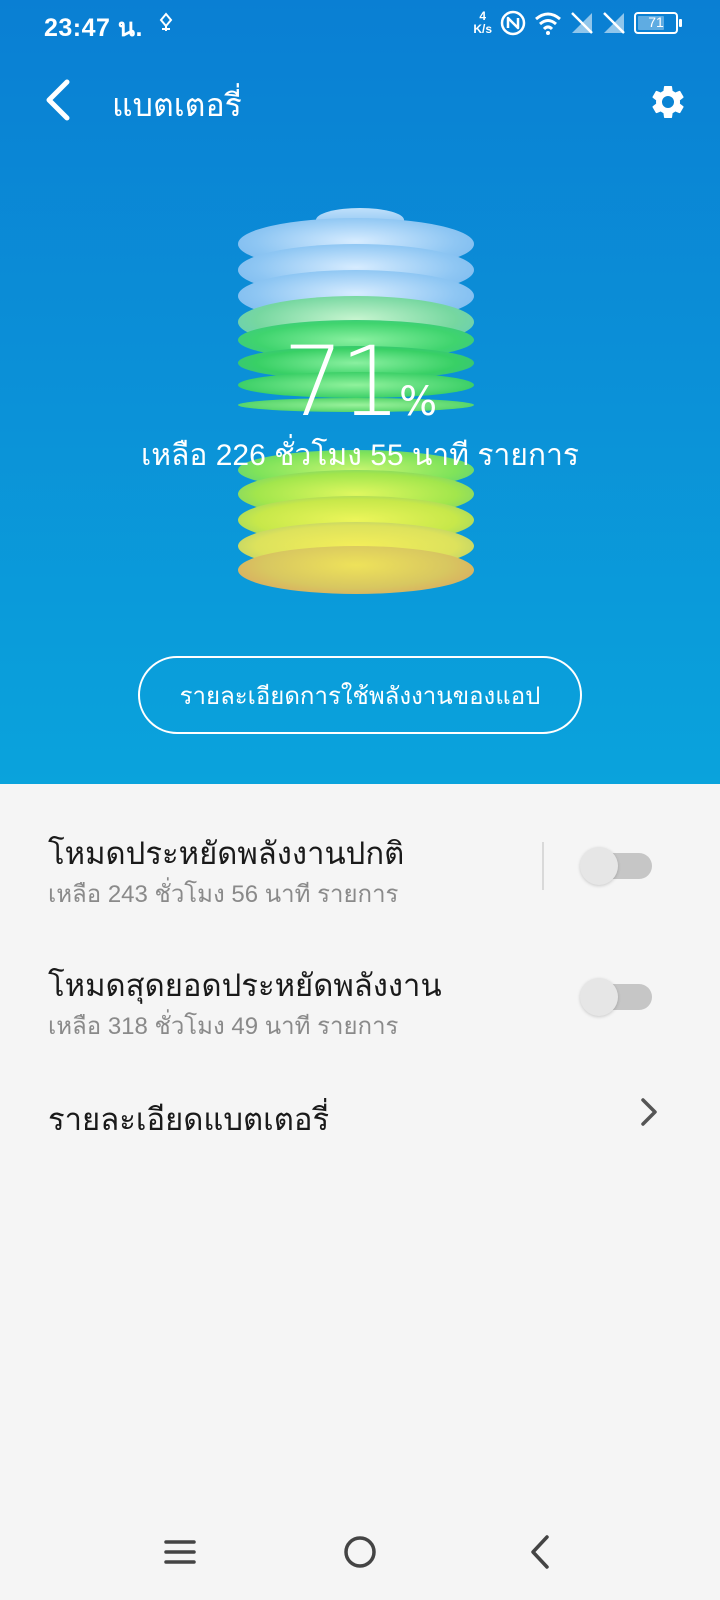 The width and height of the screenshot is (720, 1600). Describe the element at coordinates (360, 455) in the screenshot. I see `battery-remaining-time: เหลือ 226 ชั่วโมง 55 นาที รายการ` at that location.